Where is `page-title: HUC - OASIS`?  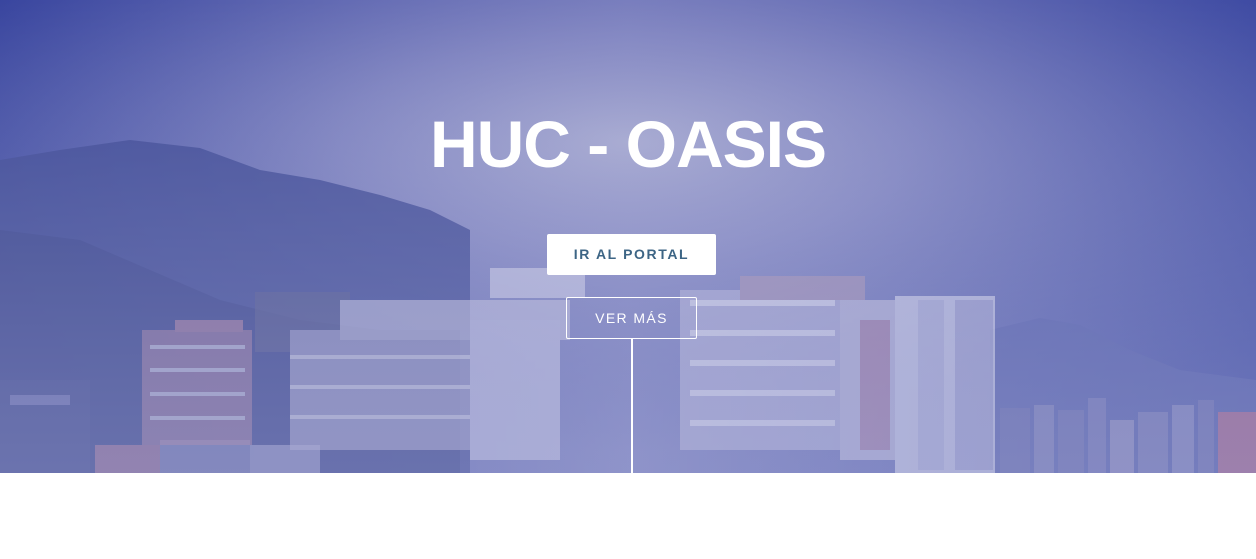
page-title: HUC - OASIS is located at coordinates (628, 144).